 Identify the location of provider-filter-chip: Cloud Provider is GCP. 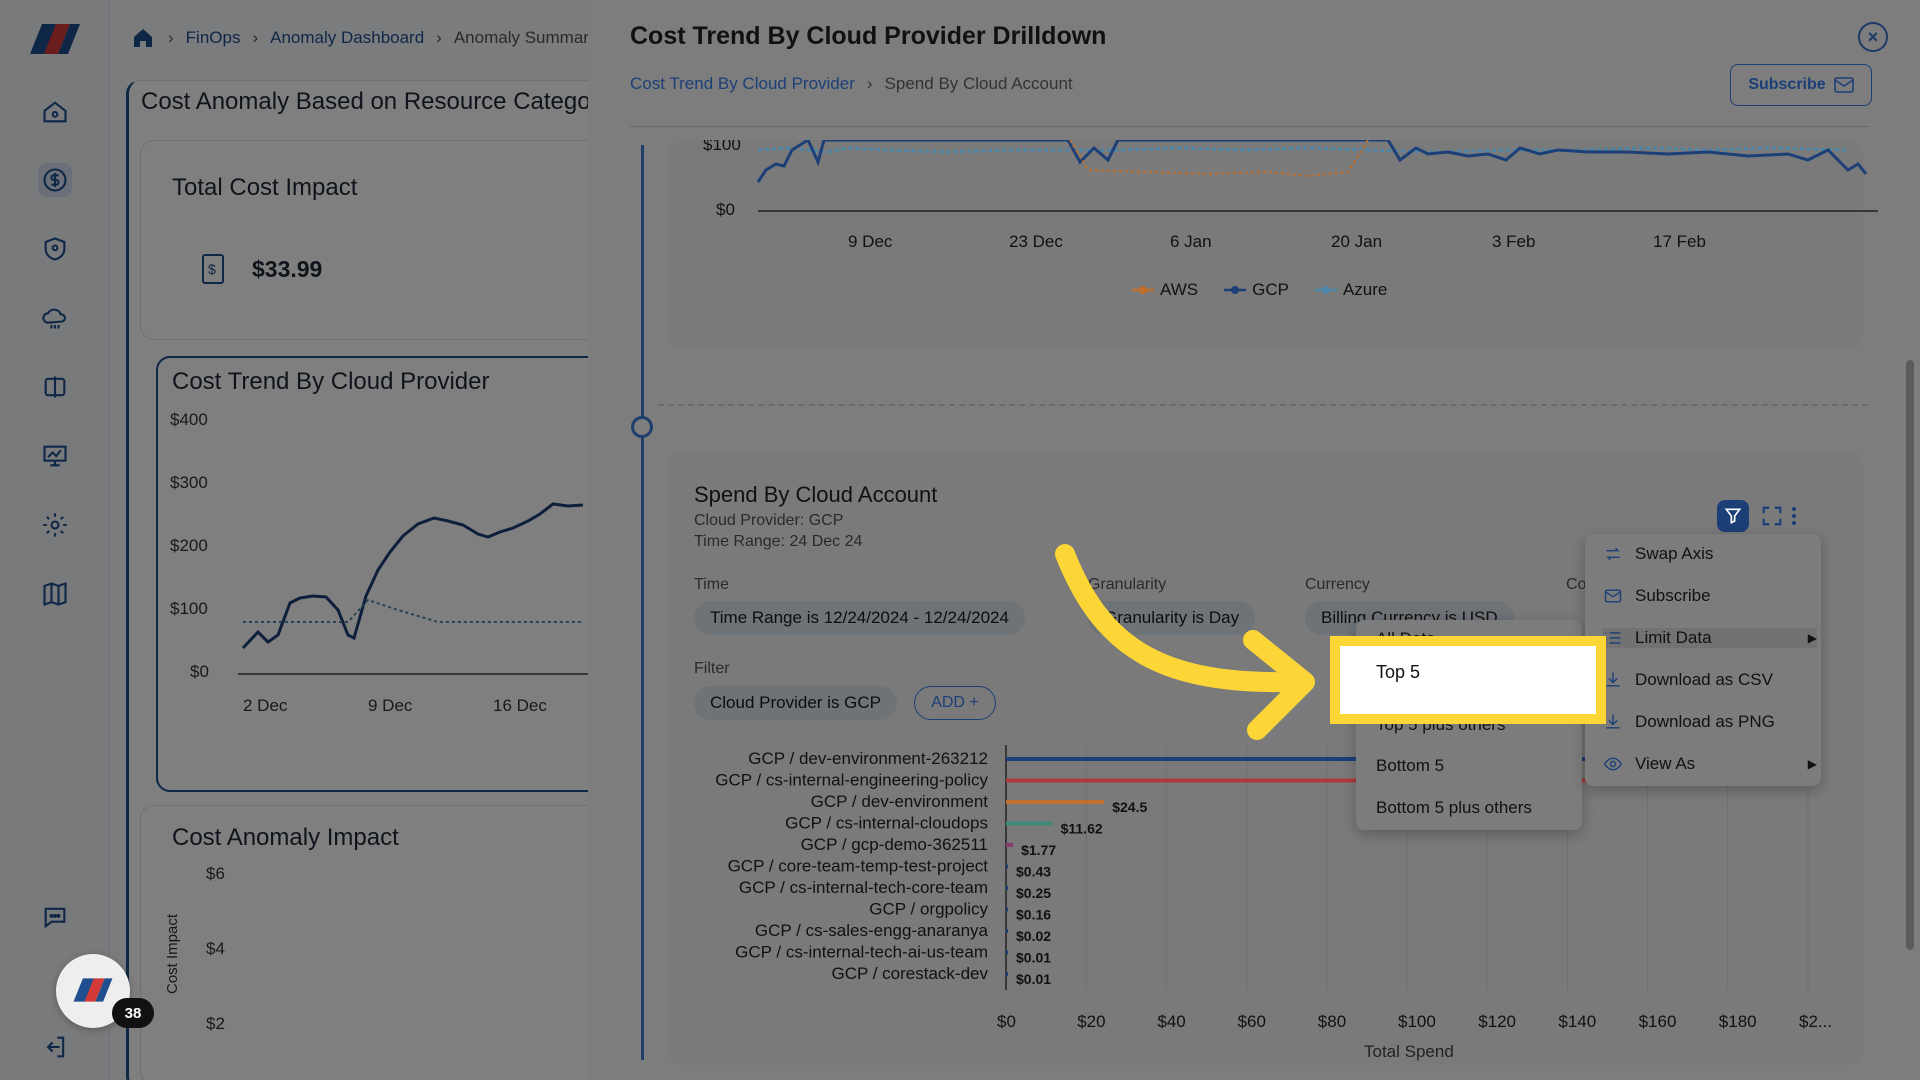
(796, 703).